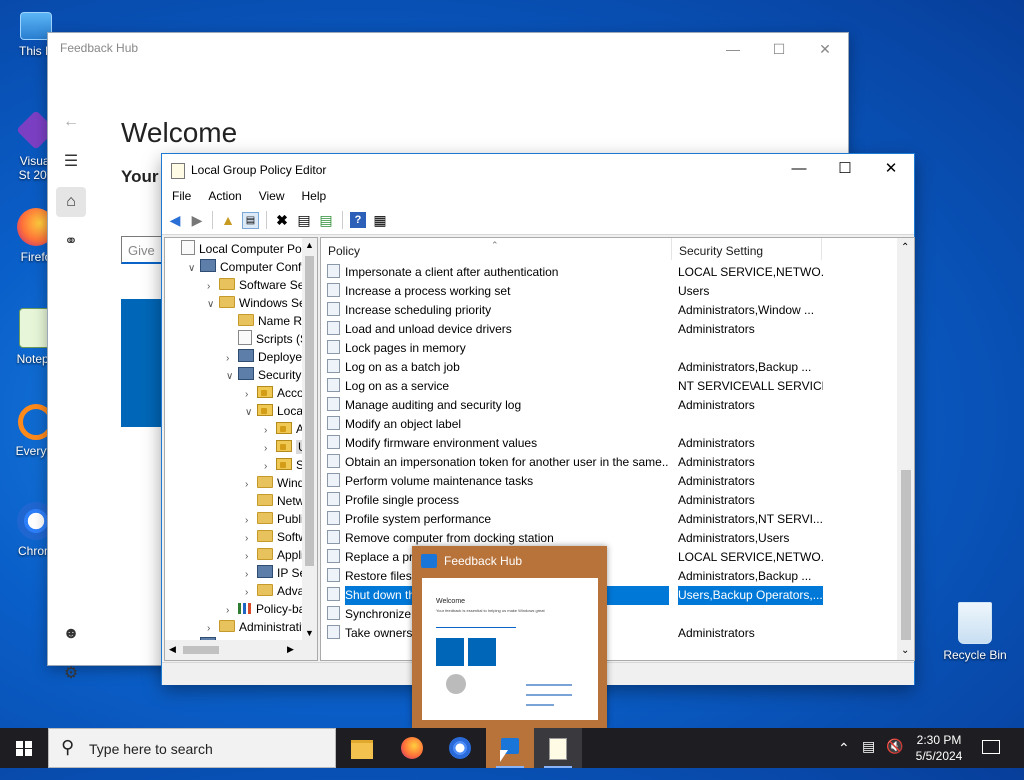 The width and height of the screenshot is (1024, 780). What do you see at coordinates (575, 424) in the screenshot?
I see `table-row: Modify an object label` at bounding box center [575, 424].